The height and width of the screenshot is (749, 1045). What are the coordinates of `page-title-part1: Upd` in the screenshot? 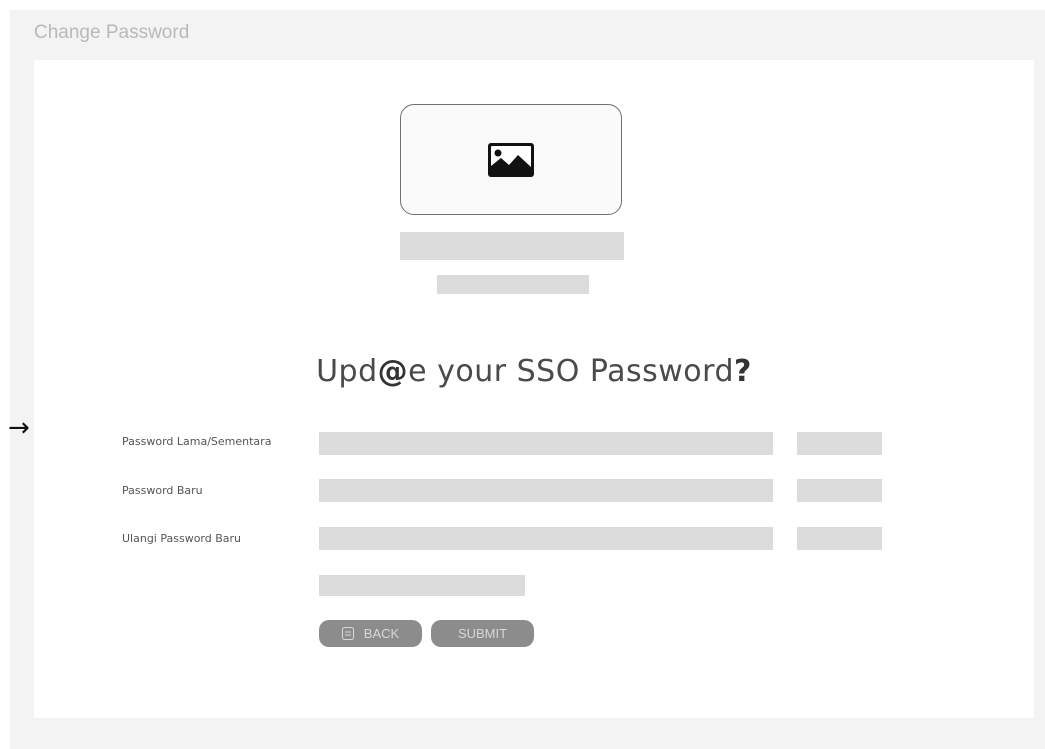 It's located at (347, 371).